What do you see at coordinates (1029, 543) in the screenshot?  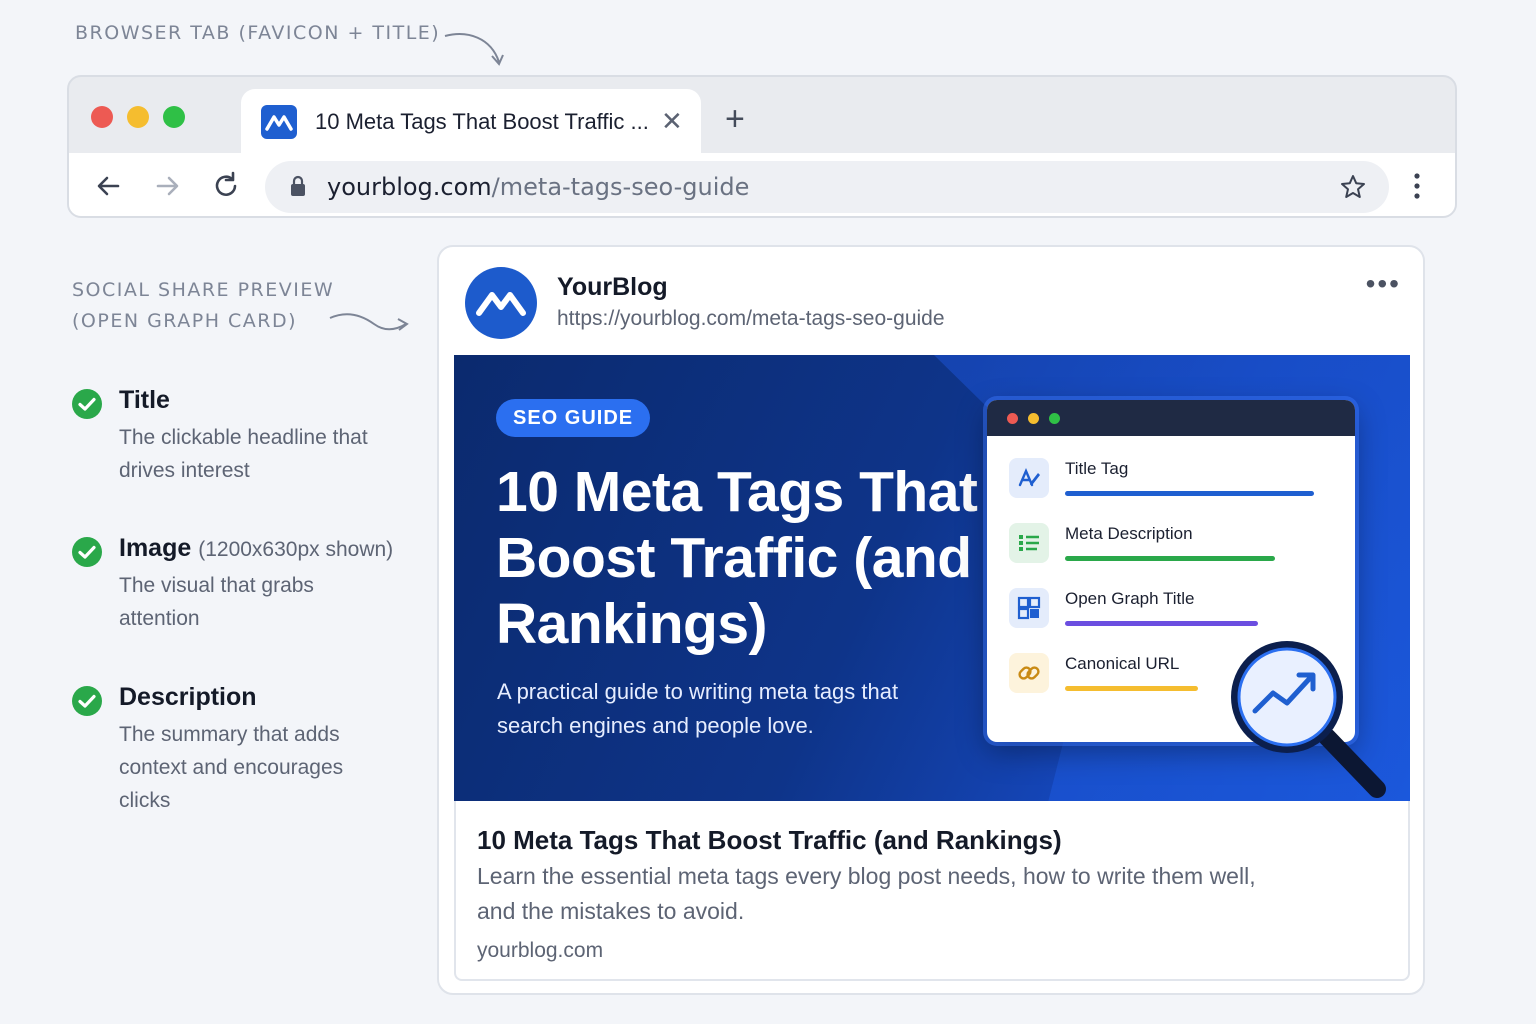 I see `list-icon` at bounding box center [1029, 543].